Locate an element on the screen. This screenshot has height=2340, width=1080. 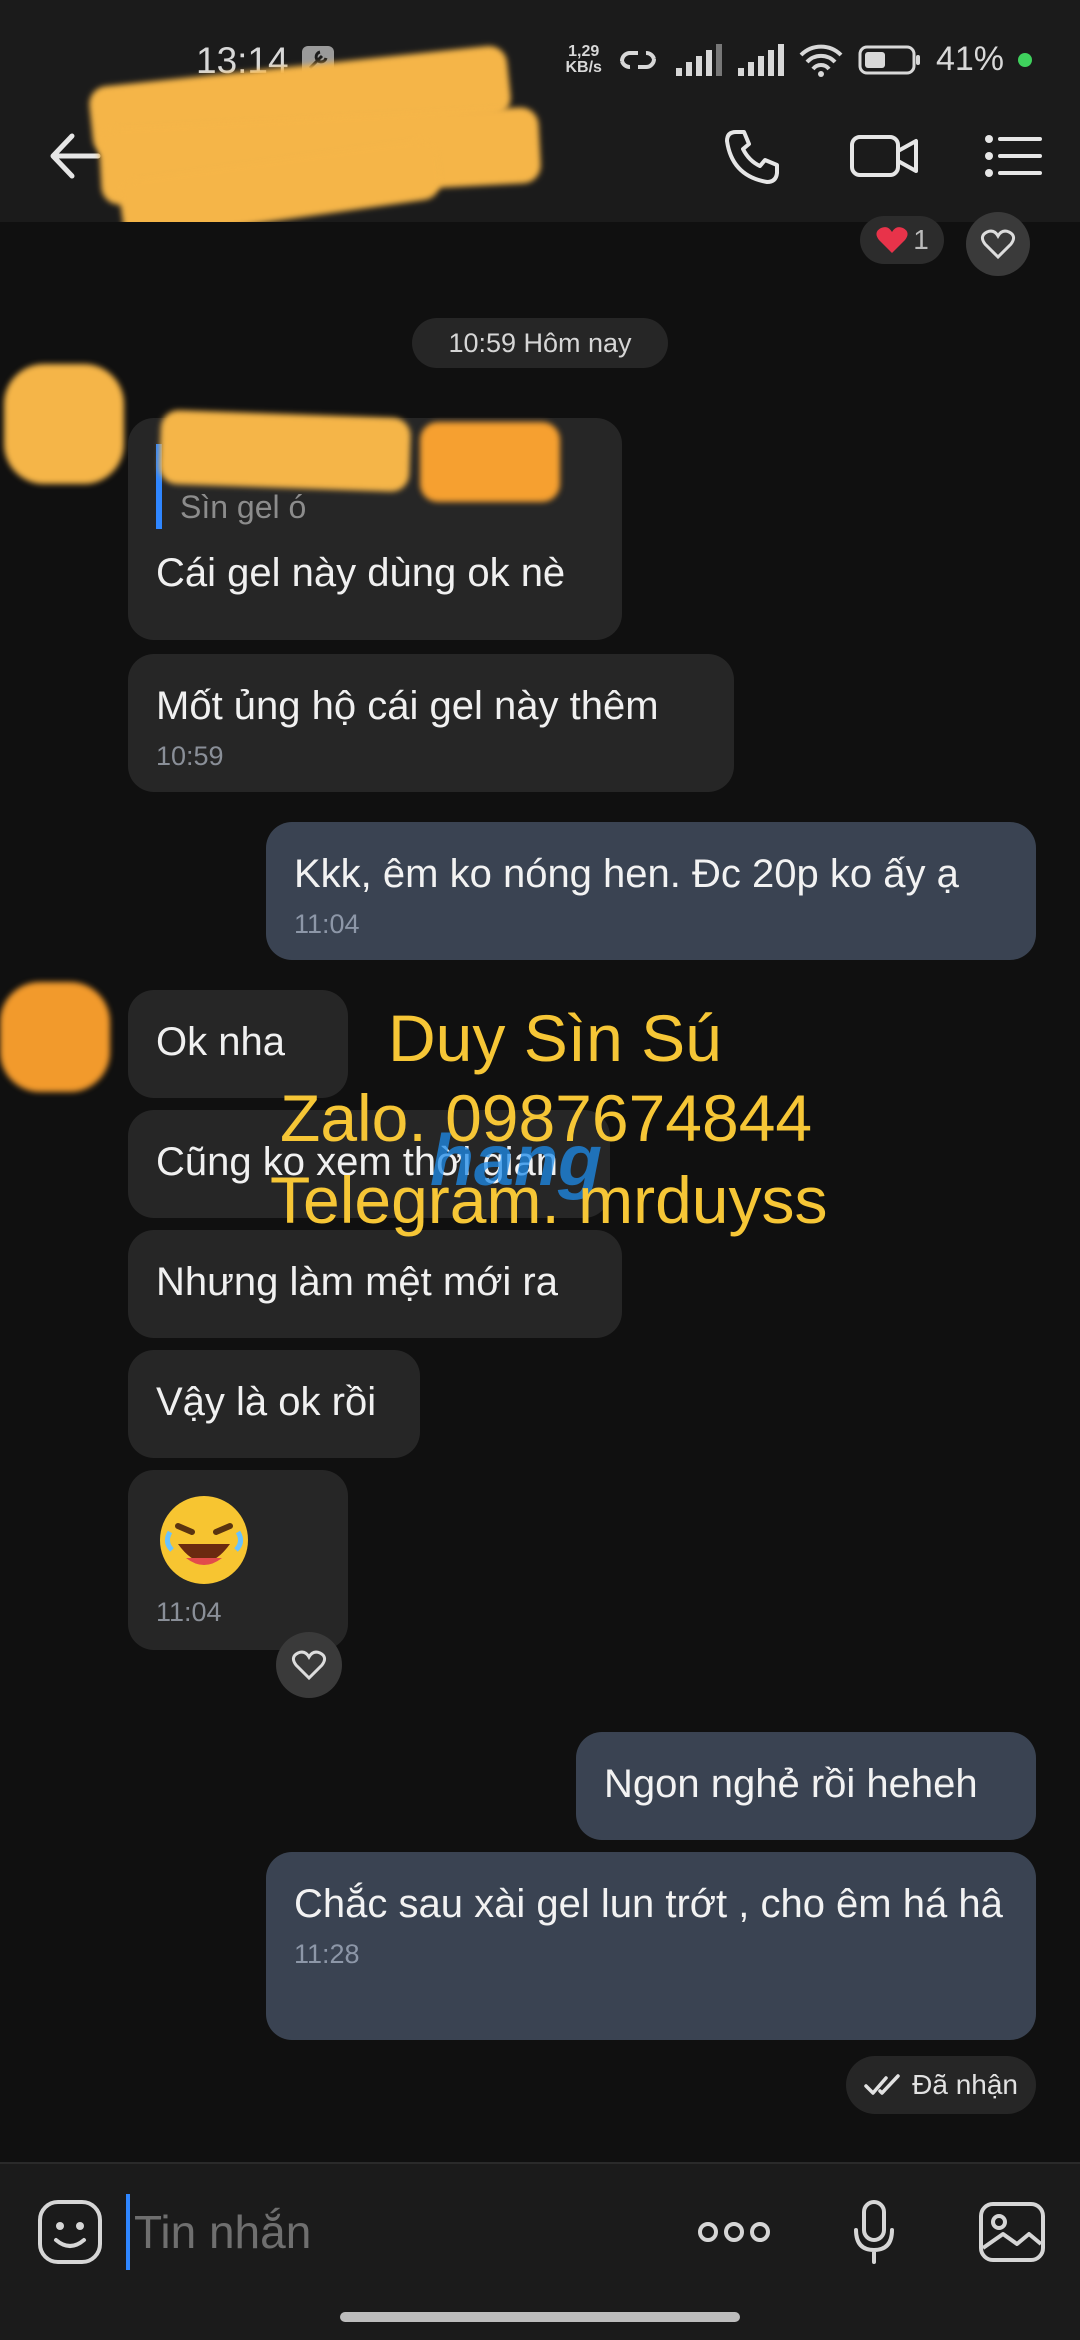
message-bubble-incoming: Vậy là ok rồi is located at coordinates (274, 1404).